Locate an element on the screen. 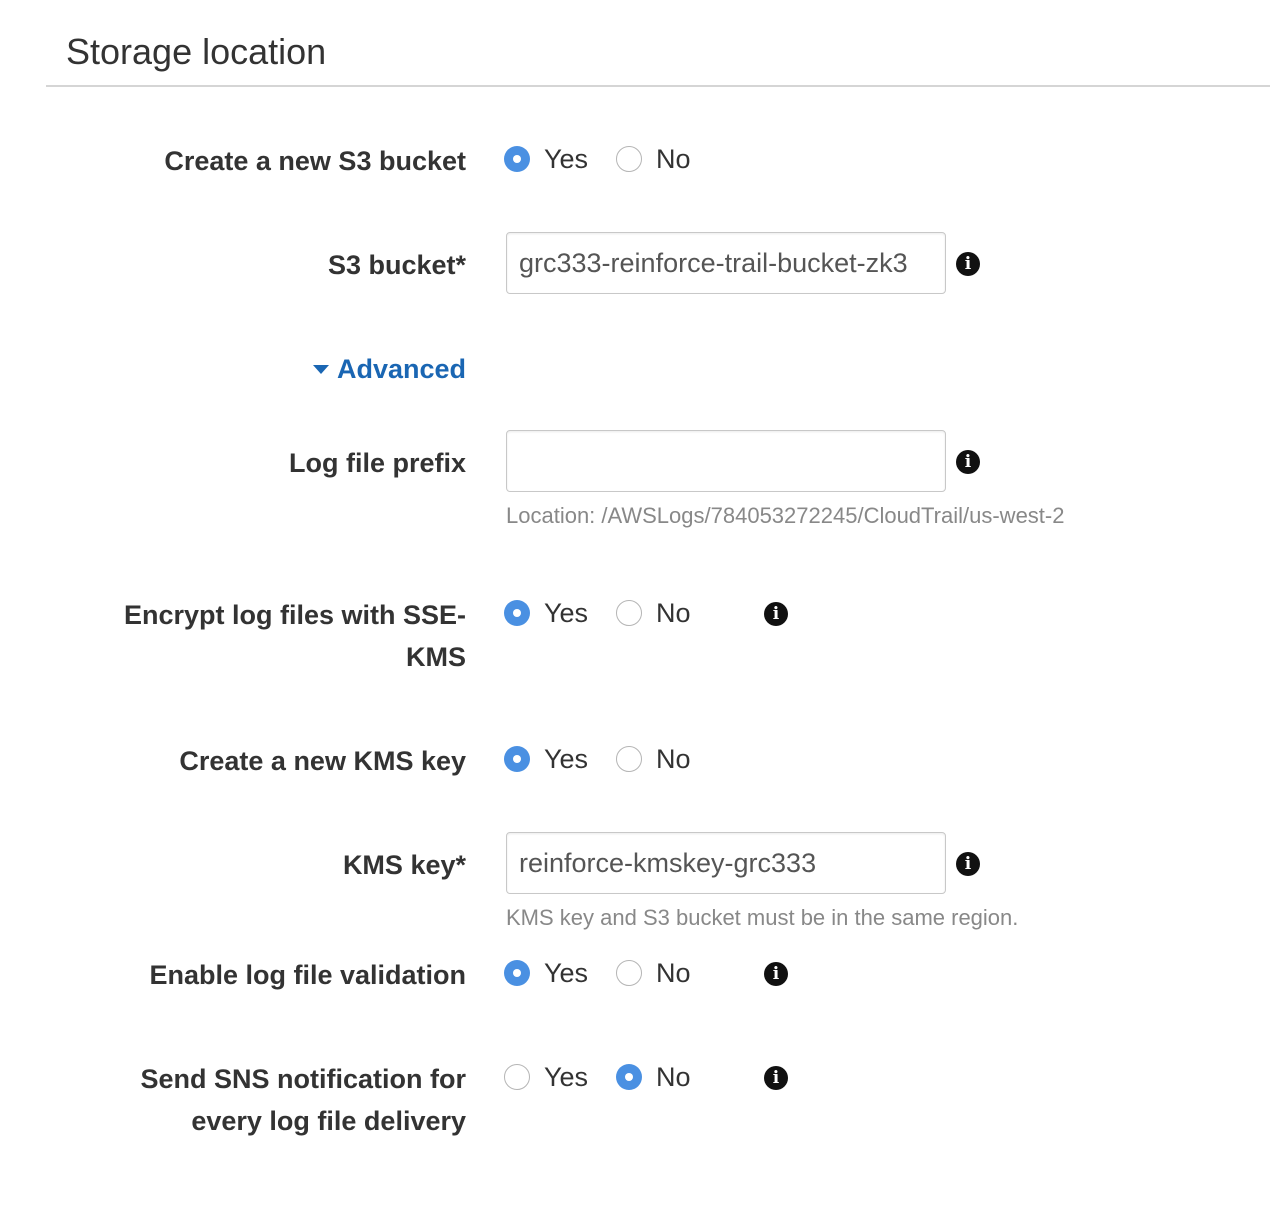  validation-yes-option: Yes is located at coordinates (546, 973).